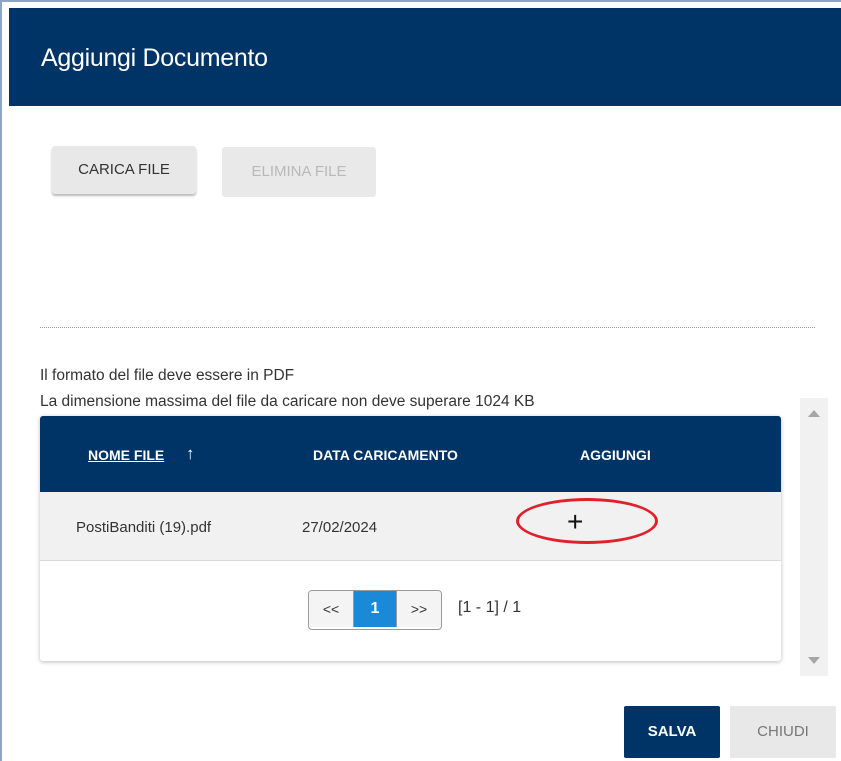  Describe the element at coordinates (587, 521) in the screenshot. I see `red-highlight-circle` at that location.